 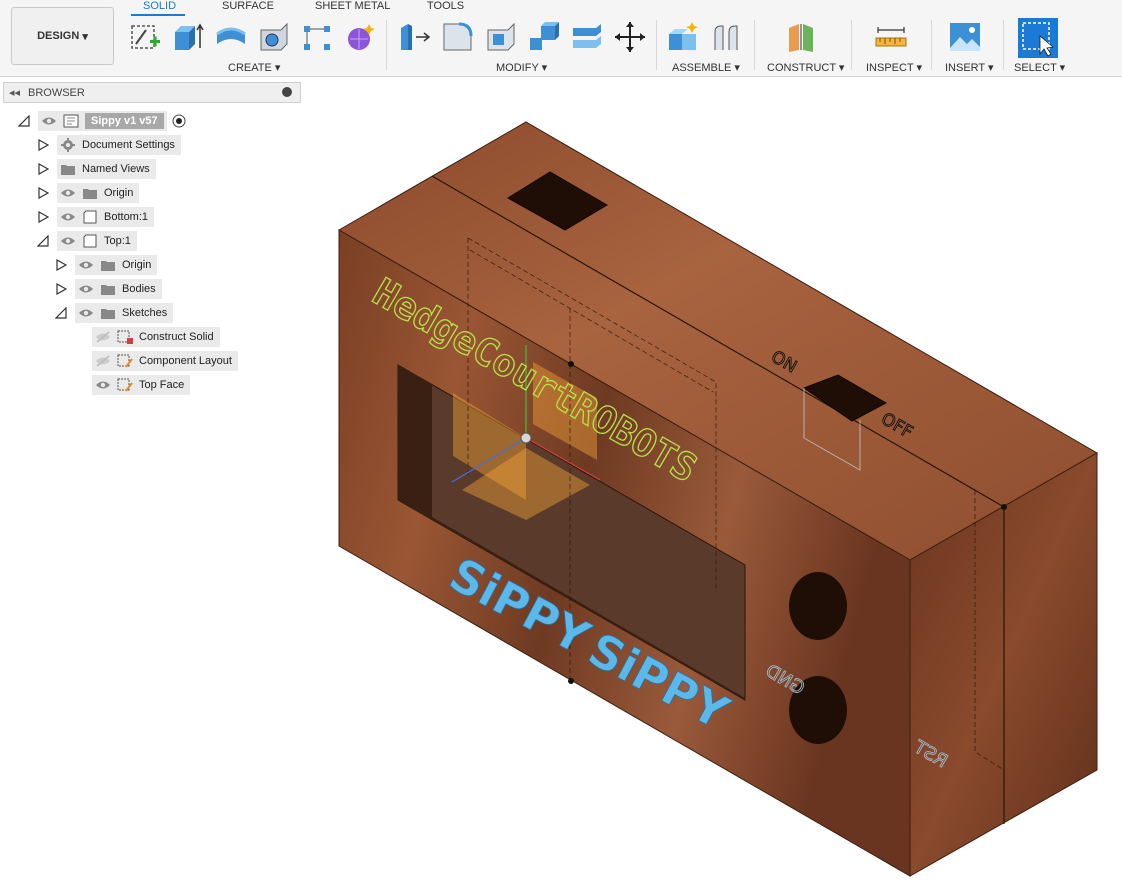 I want to click on hole-icon, so click(x=274, y=37).